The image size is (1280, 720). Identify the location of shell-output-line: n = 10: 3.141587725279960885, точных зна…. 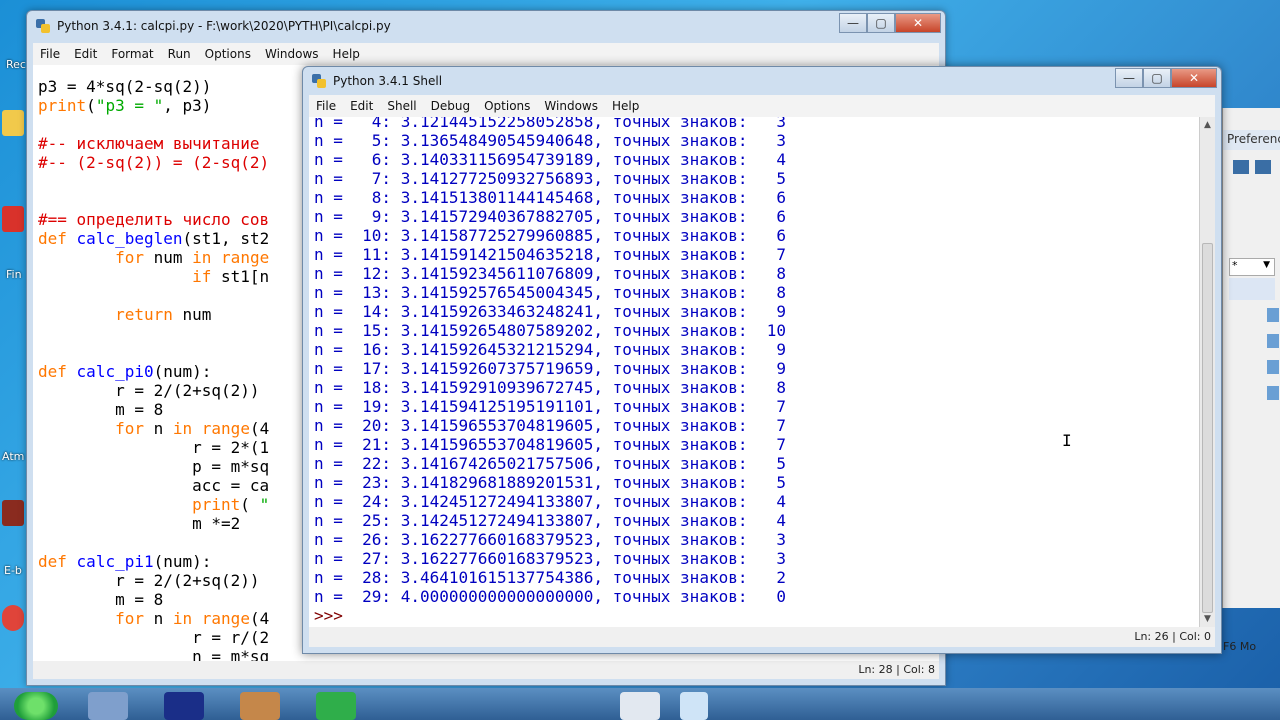
(550, 235).